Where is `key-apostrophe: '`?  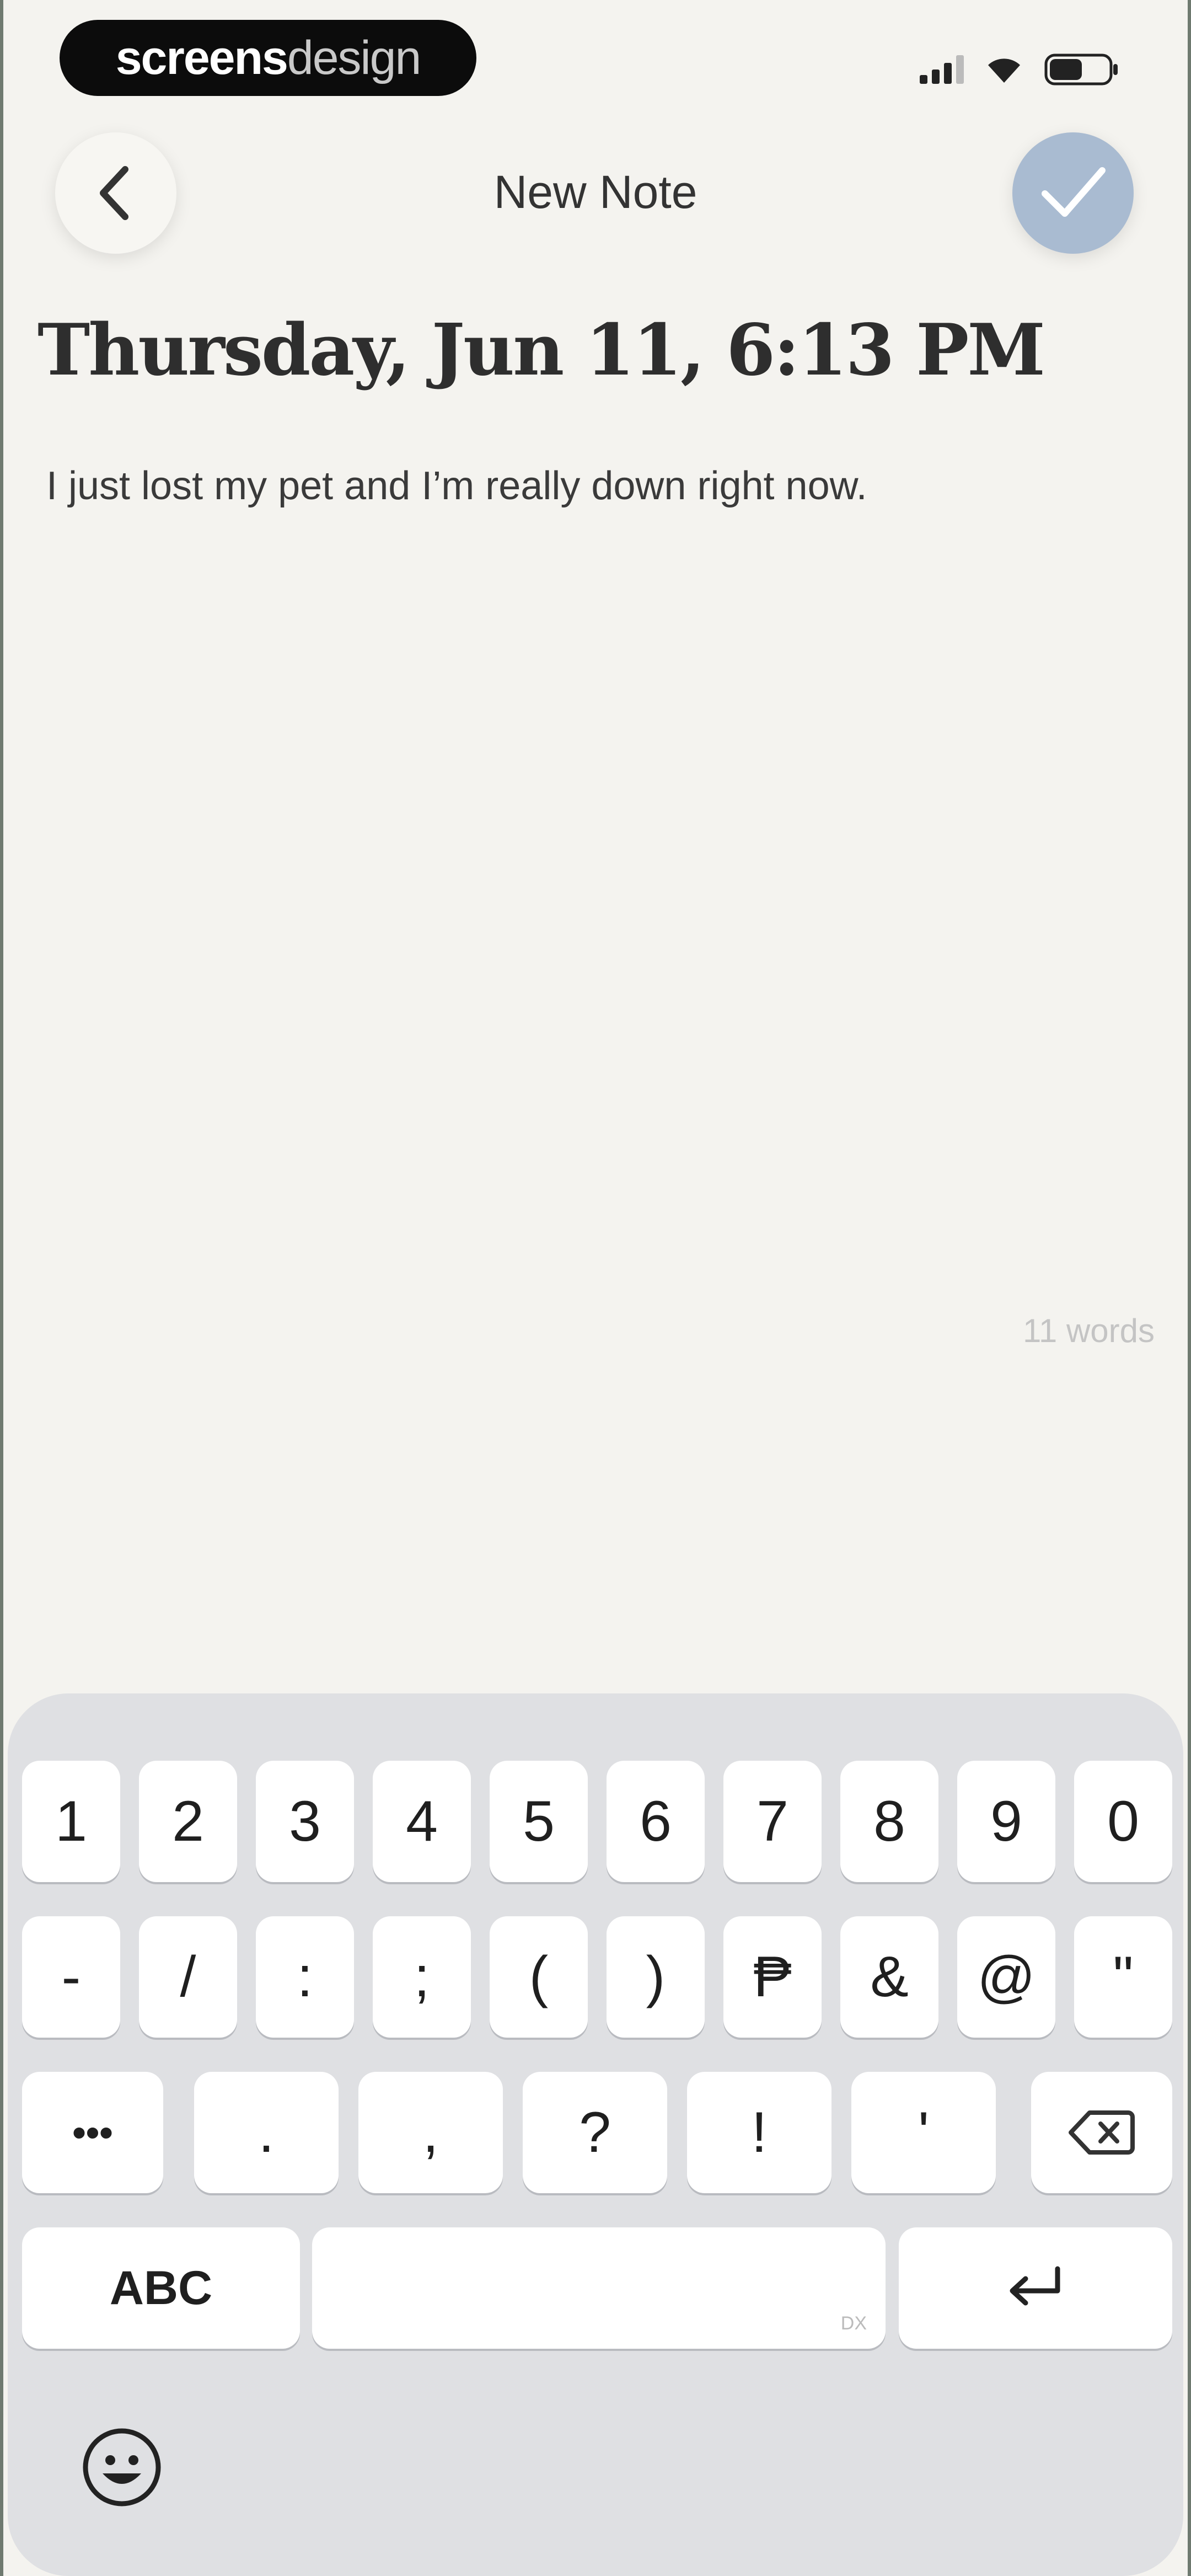 key-apostrophe: ' is located at coordinates (923, 2132).